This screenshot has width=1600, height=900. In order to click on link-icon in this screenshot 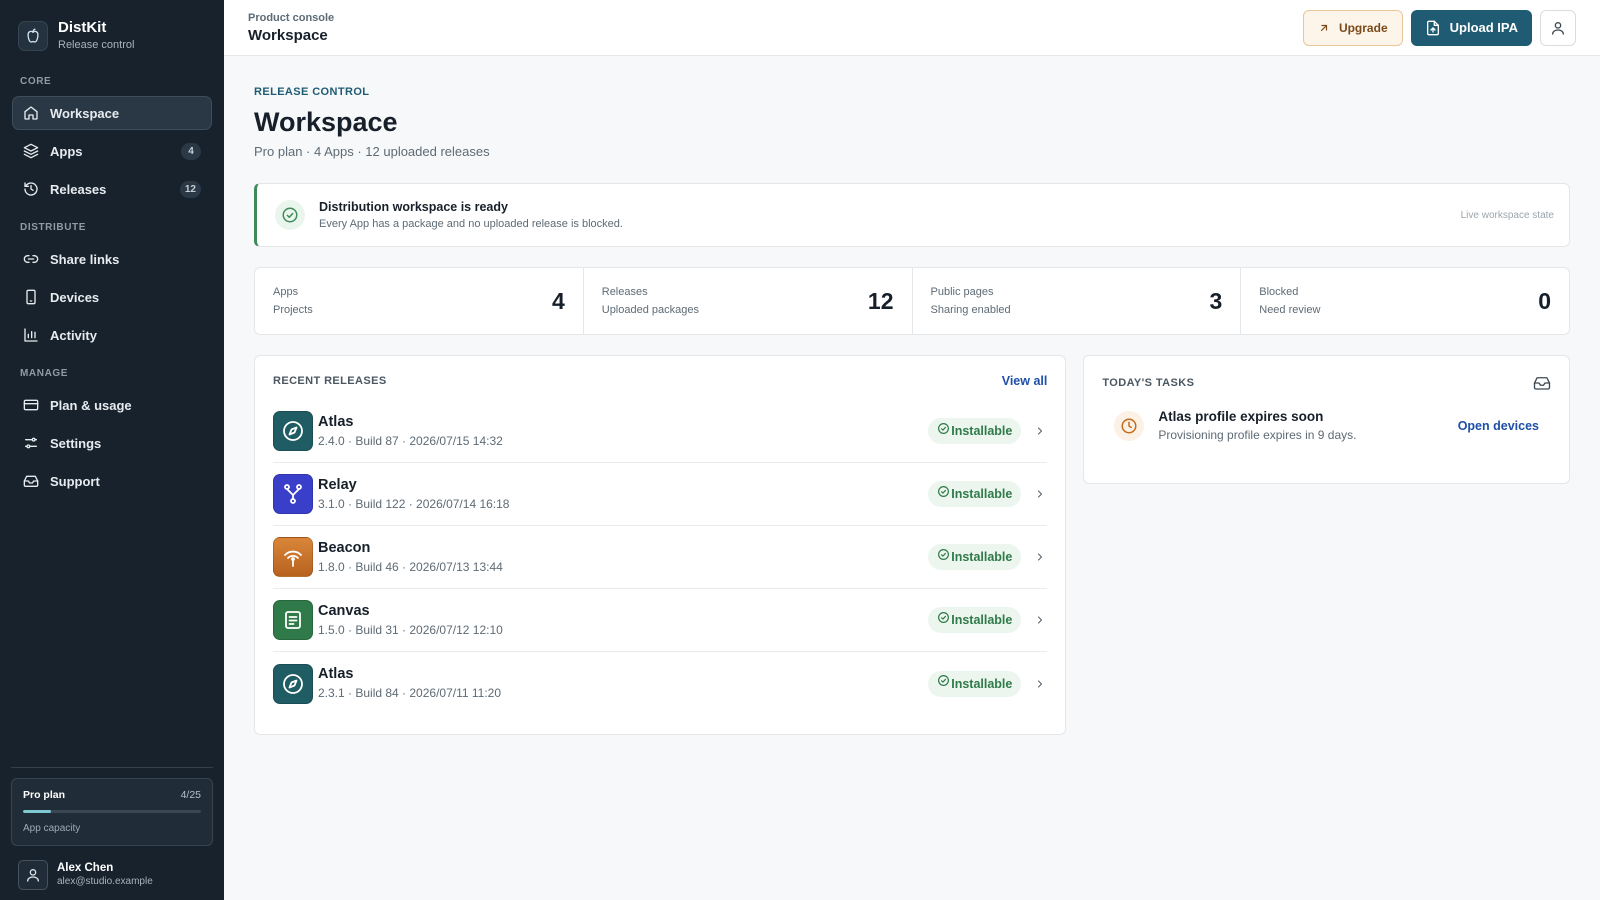, I will do `click(31, 259)`.